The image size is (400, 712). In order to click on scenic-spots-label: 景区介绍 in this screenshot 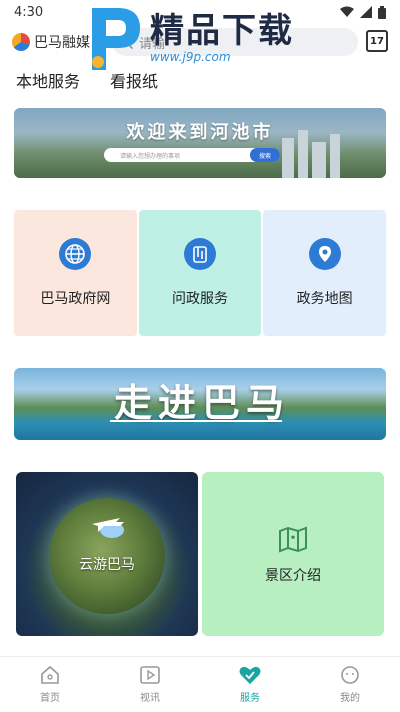, I will do `click(293, 576)`.